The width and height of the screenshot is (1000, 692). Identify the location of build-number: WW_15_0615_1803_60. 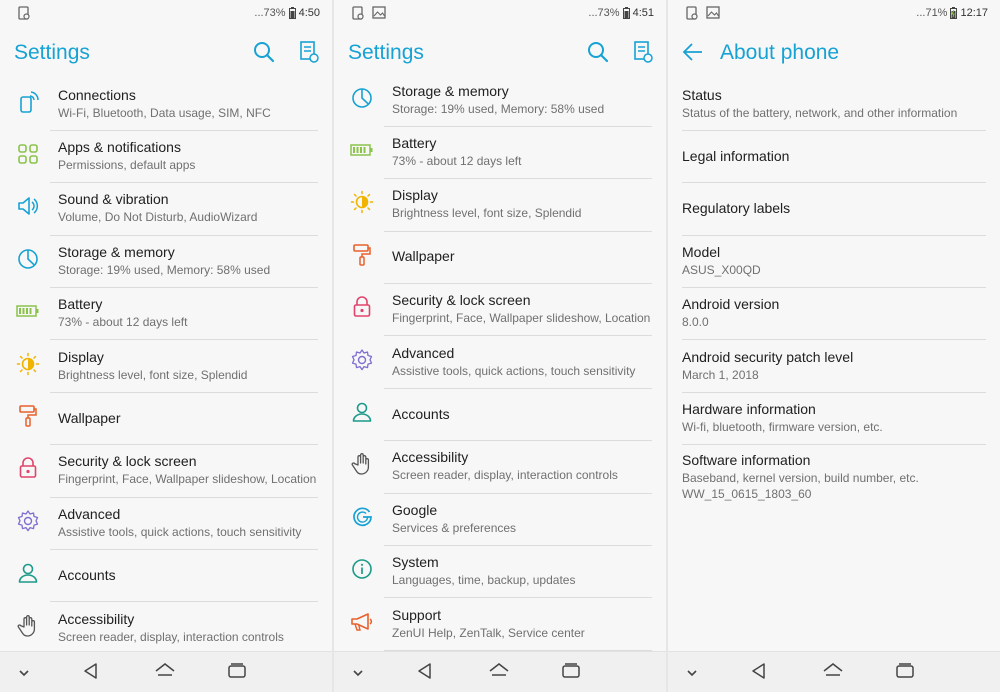
(747, 493).